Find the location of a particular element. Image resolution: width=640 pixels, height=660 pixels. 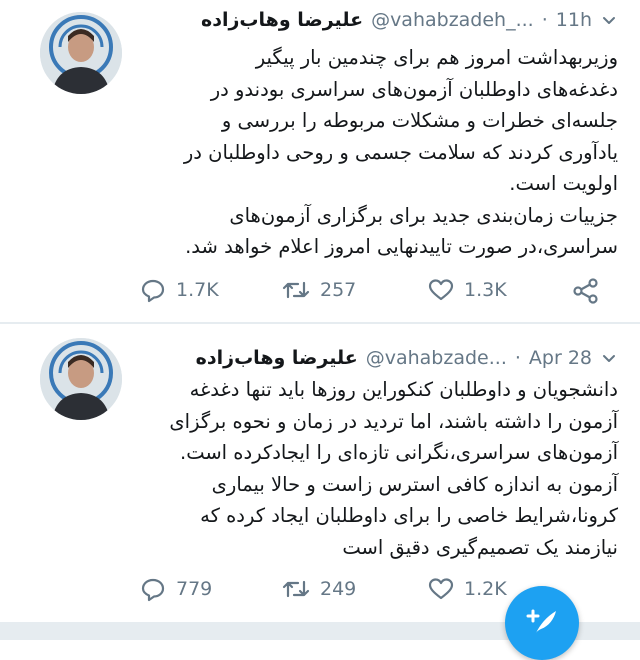

tweet-text-line: اولویت است. is located at coordinates (563, 183).